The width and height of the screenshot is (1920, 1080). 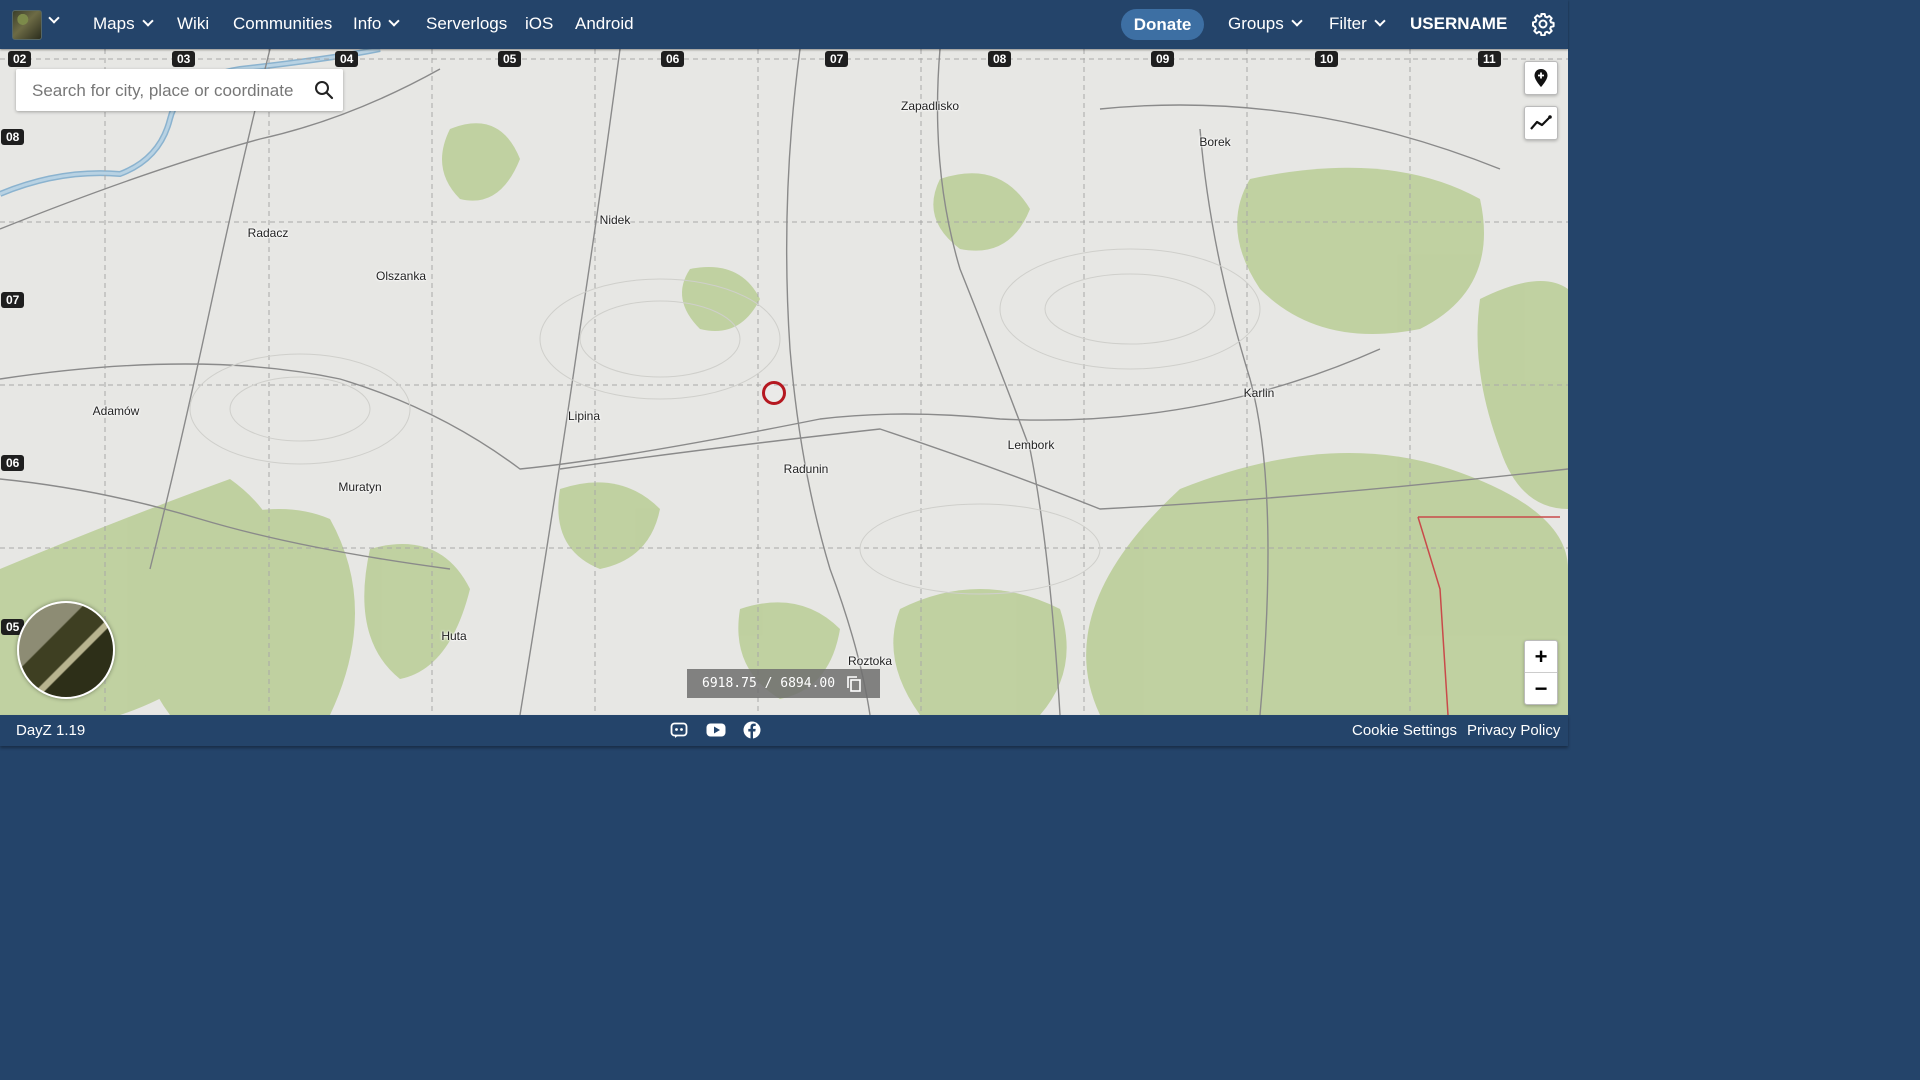 I want to click on nav-info-label: Info, so click(x=367, y=23).